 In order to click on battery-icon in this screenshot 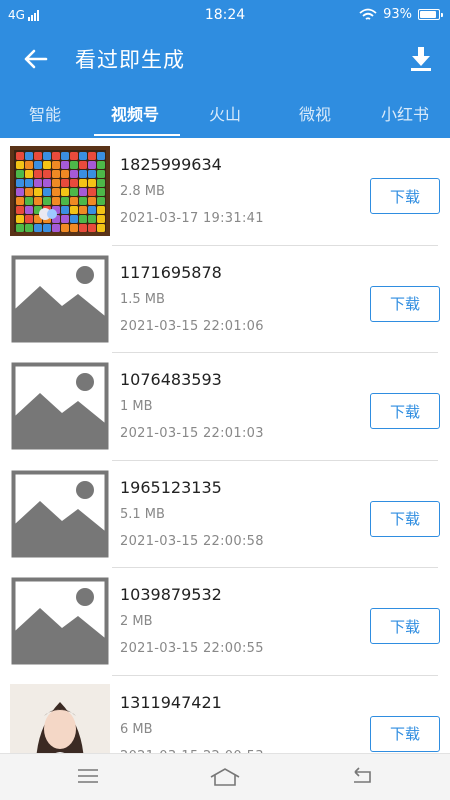, I will do `click(430, 14)`.